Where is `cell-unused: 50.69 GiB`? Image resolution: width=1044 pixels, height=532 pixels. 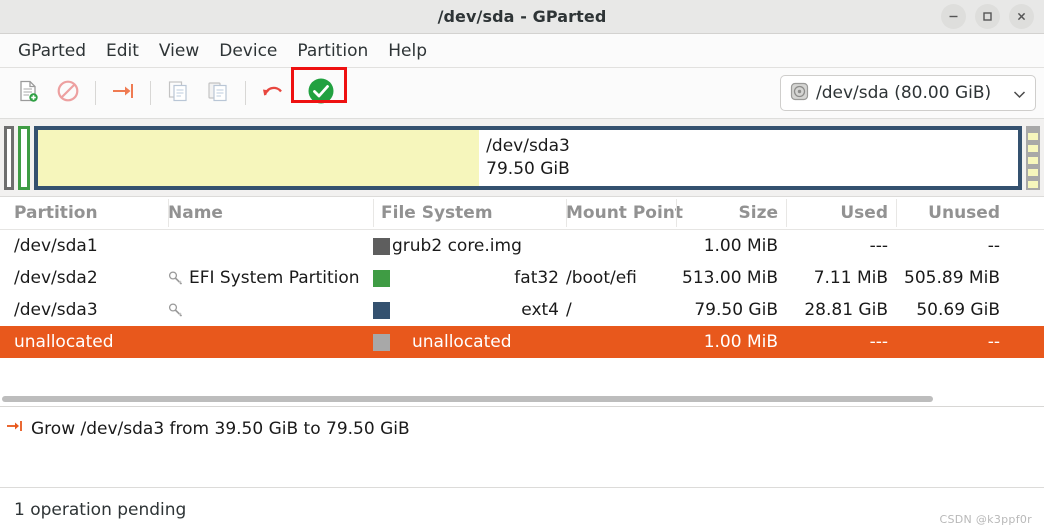
cell-unused: 50.69 GiB is located at coordinates (958, 310).